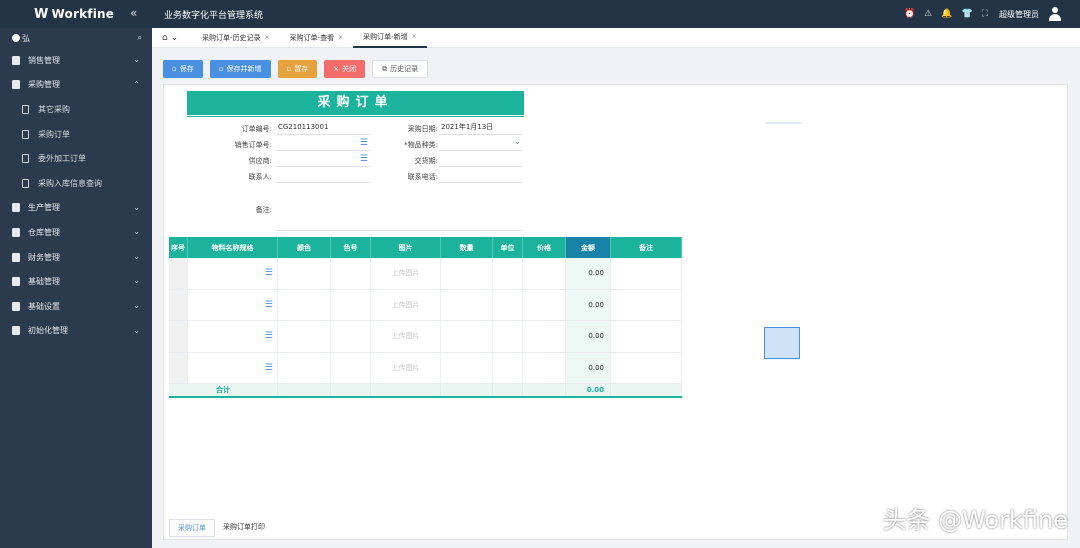 This screenshot has height=548, width=1080. I want to click on save-and-new-button: ▫ 保存并新增, so click(240, 69).